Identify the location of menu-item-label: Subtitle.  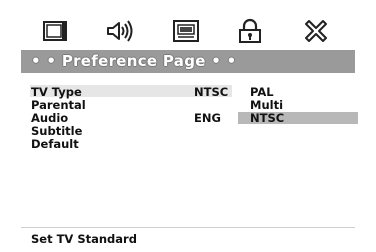
(57, 131).